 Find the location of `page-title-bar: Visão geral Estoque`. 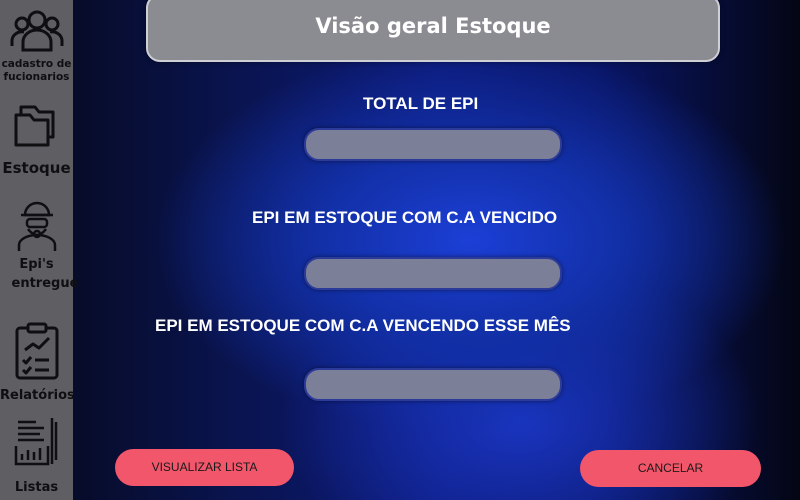

page-title-bar: Visão geral Estoque is located at coordinates (433, 31).